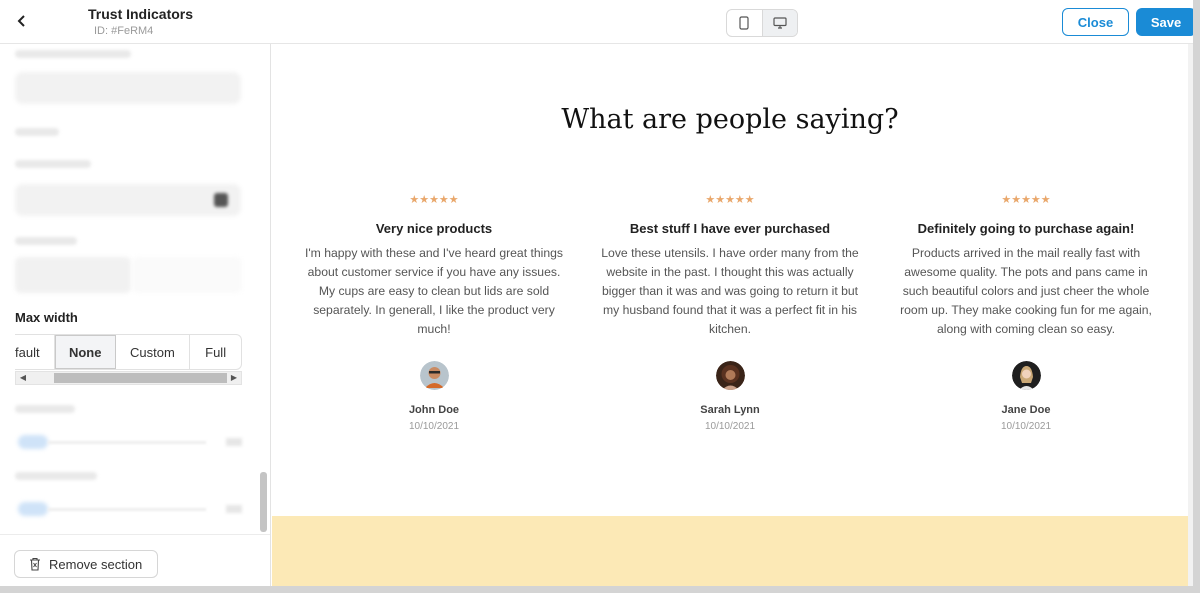 The height and width of the screenshot is (593, 1200). I want to click on mobile-icon, so click(744, 23).